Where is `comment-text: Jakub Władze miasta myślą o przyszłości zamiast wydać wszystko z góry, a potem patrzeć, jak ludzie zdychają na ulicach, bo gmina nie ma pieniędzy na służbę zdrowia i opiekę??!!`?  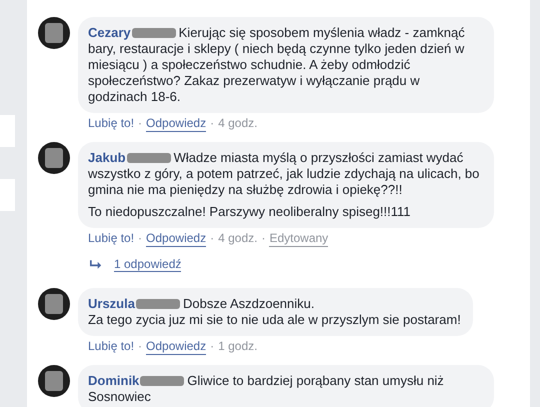
comment-text: Jakub Władze miasta myślą o przyszłości zamiast wydać wszystko z góry, a potem patrzeć, jak ludzie zdychają na ulicach, bo gmina nie ma pieniędzy na służbę zdrowia i opiekę??!! is located at coordinates (284, 174).